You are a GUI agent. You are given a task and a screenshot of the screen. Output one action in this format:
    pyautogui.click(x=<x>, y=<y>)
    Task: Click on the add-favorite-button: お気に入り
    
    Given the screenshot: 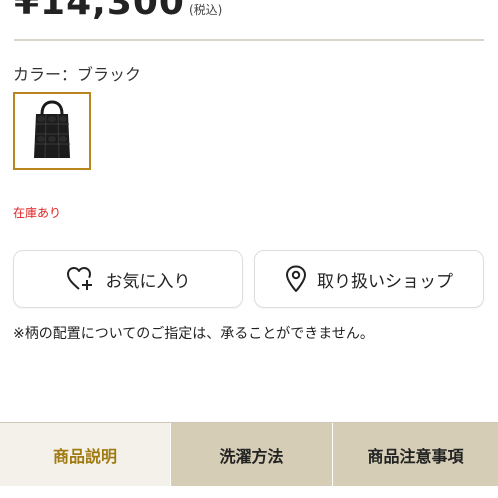 What is the action you would take?
    pyautogui.click(x=128, y=279)
    